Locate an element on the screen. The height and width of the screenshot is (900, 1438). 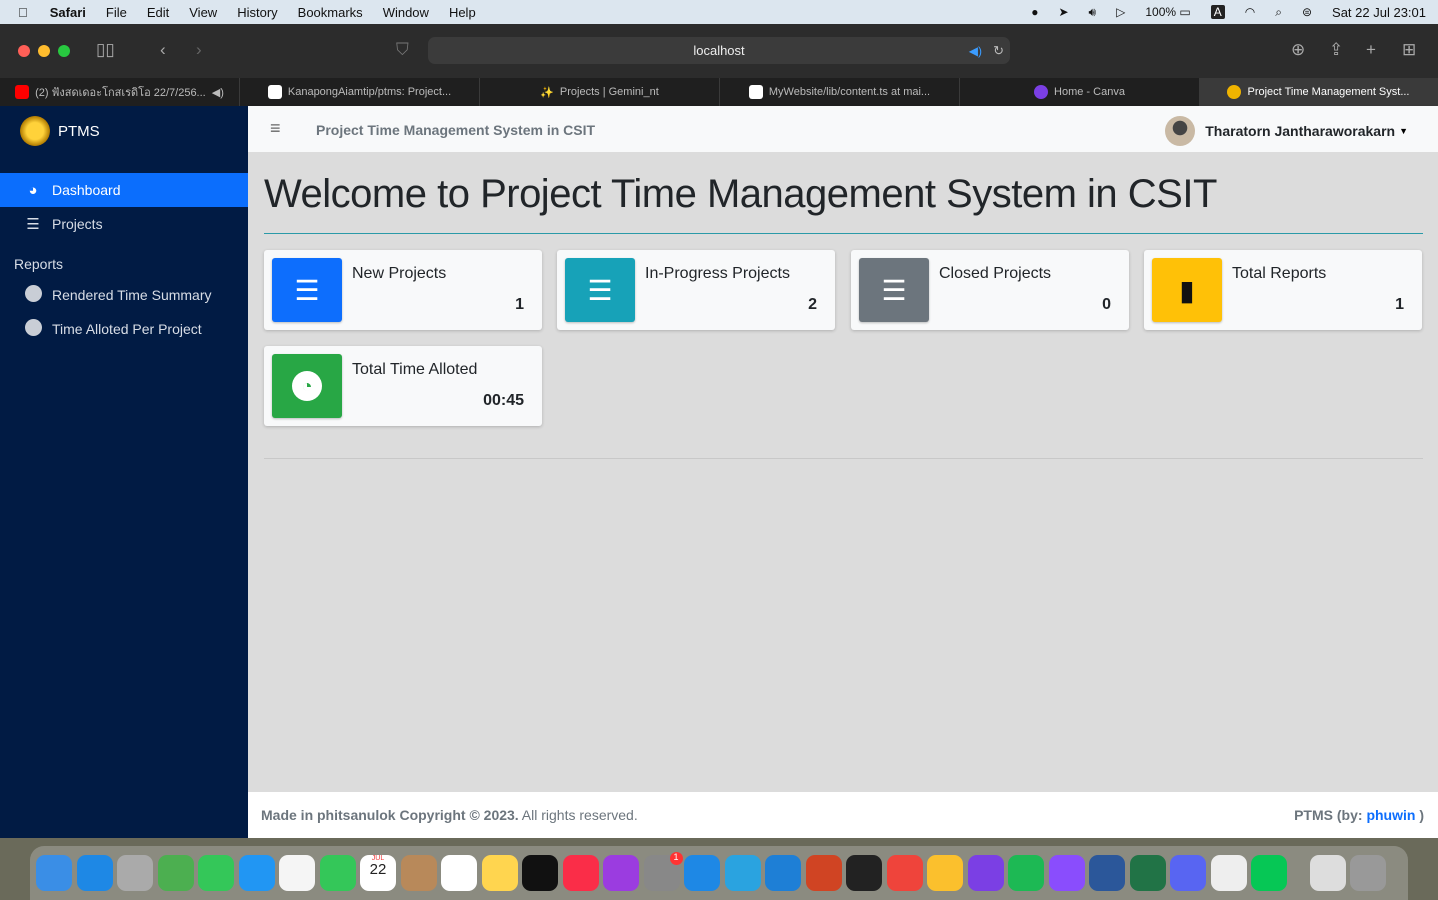
messages-app-icon is located at coordinates (216, 873).